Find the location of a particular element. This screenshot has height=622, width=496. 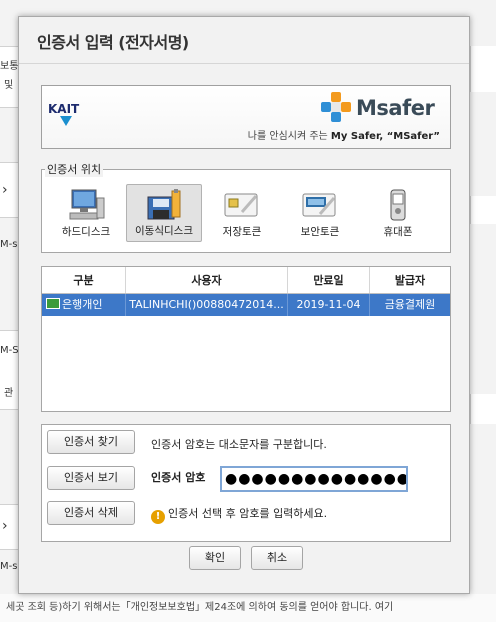

column-header-expiry: 만료일 is located at coordinates (329, 280).